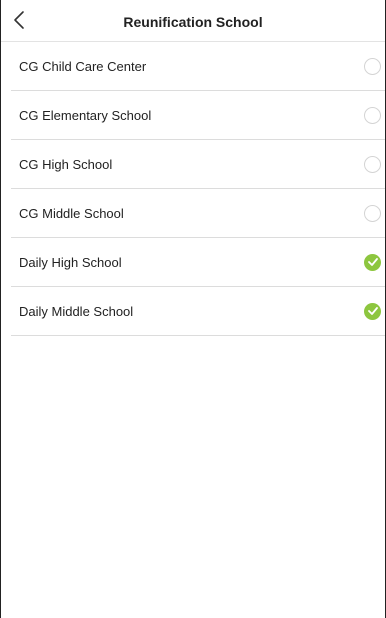 This screenshot has width=386, height=618. I want to click on list-item: CG Middle School, so click(198, 213).